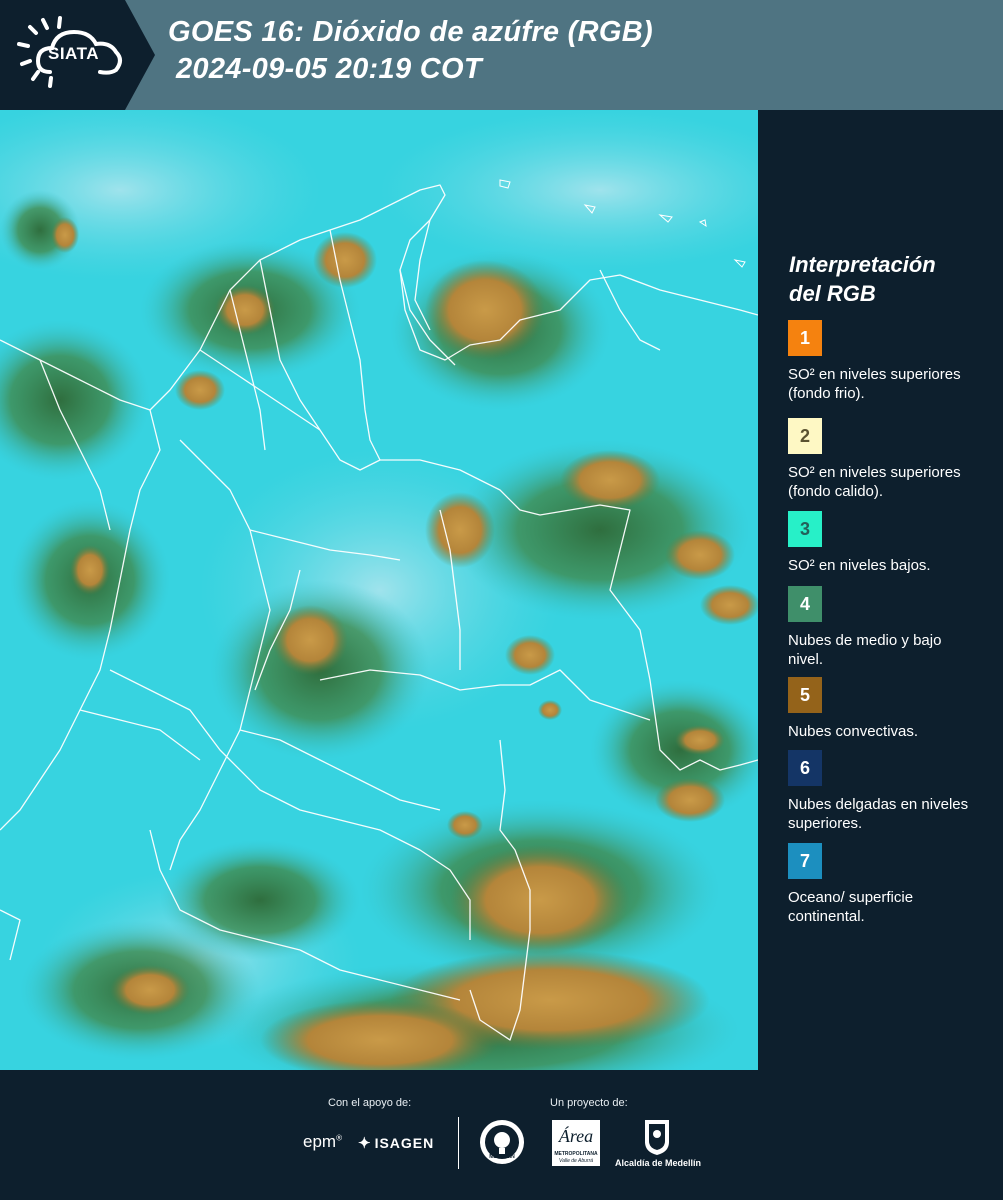 The height and width of the screenshot is (1200, 1003). I want to click on area-metropolitana-logo: Área METROPOLITANA Valle de Aburrá, so click(576, 1143).